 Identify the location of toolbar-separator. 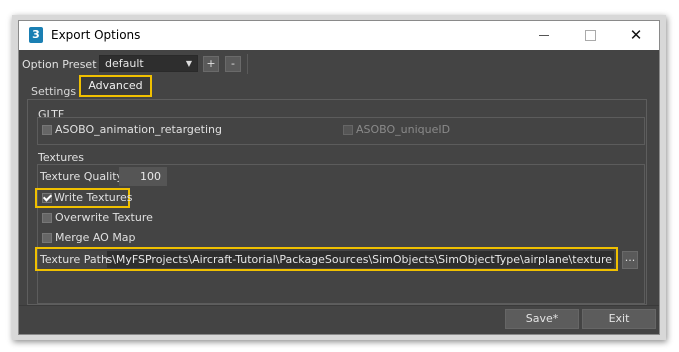
(247, 64).